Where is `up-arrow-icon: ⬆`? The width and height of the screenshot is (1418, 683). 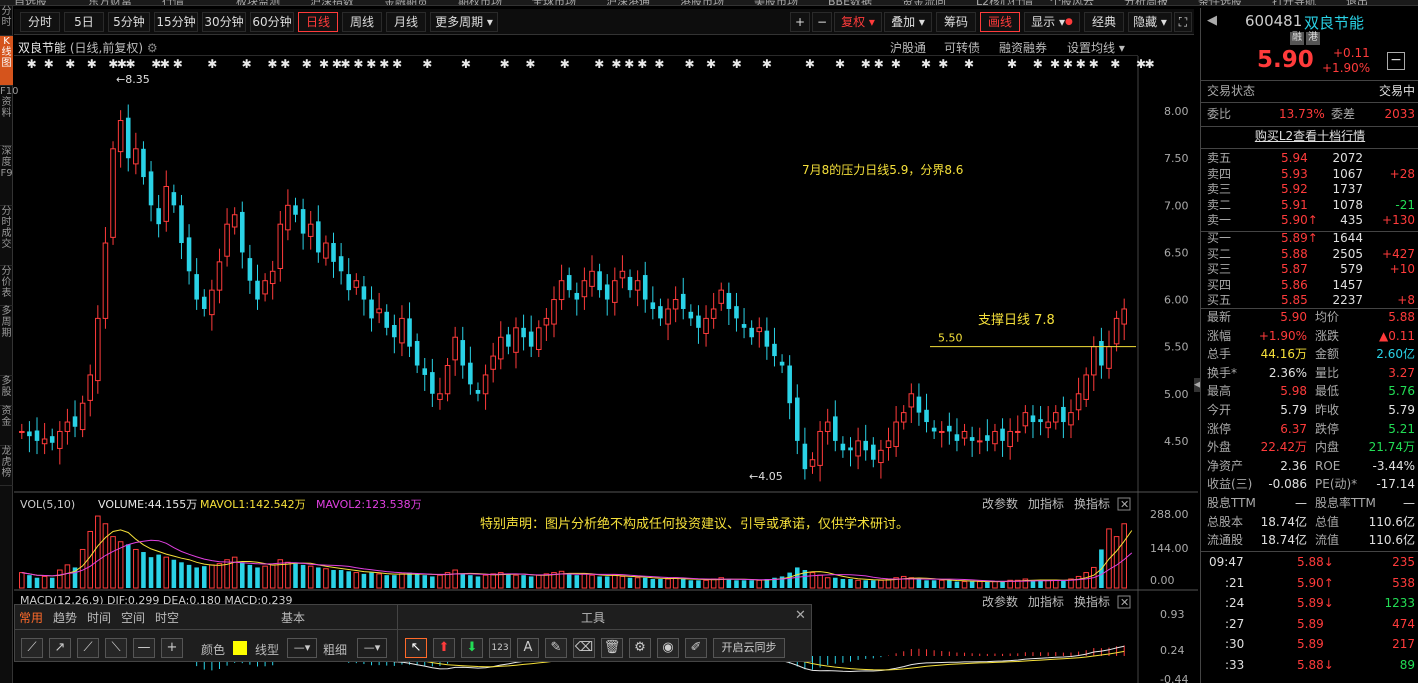
up-arrow-icon: ⬆ is located at coordinates (444, 648).